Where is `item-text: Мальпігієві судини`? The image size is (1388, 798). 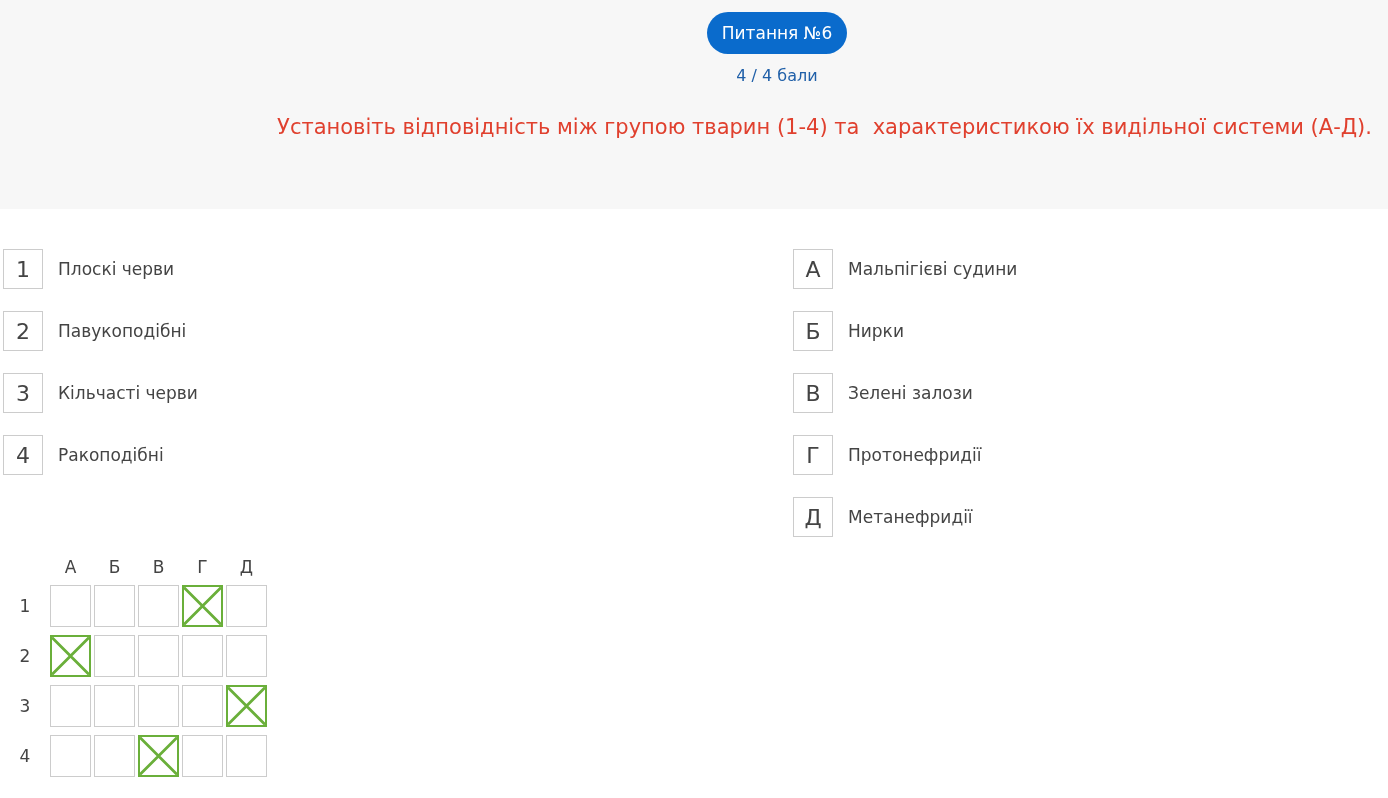
item-text: Мальпігієві судини is located at coordinates (933, 269).